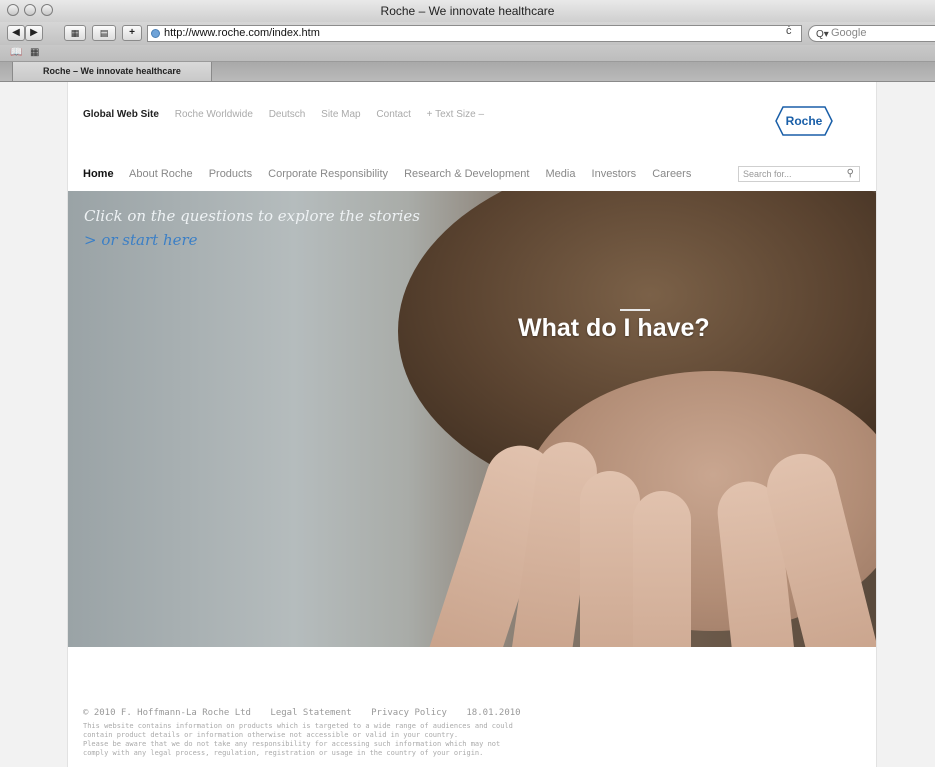 The width and height of the screenshot is (935, 767). I want to click on roche-logo: Roche, so click(804, 121).